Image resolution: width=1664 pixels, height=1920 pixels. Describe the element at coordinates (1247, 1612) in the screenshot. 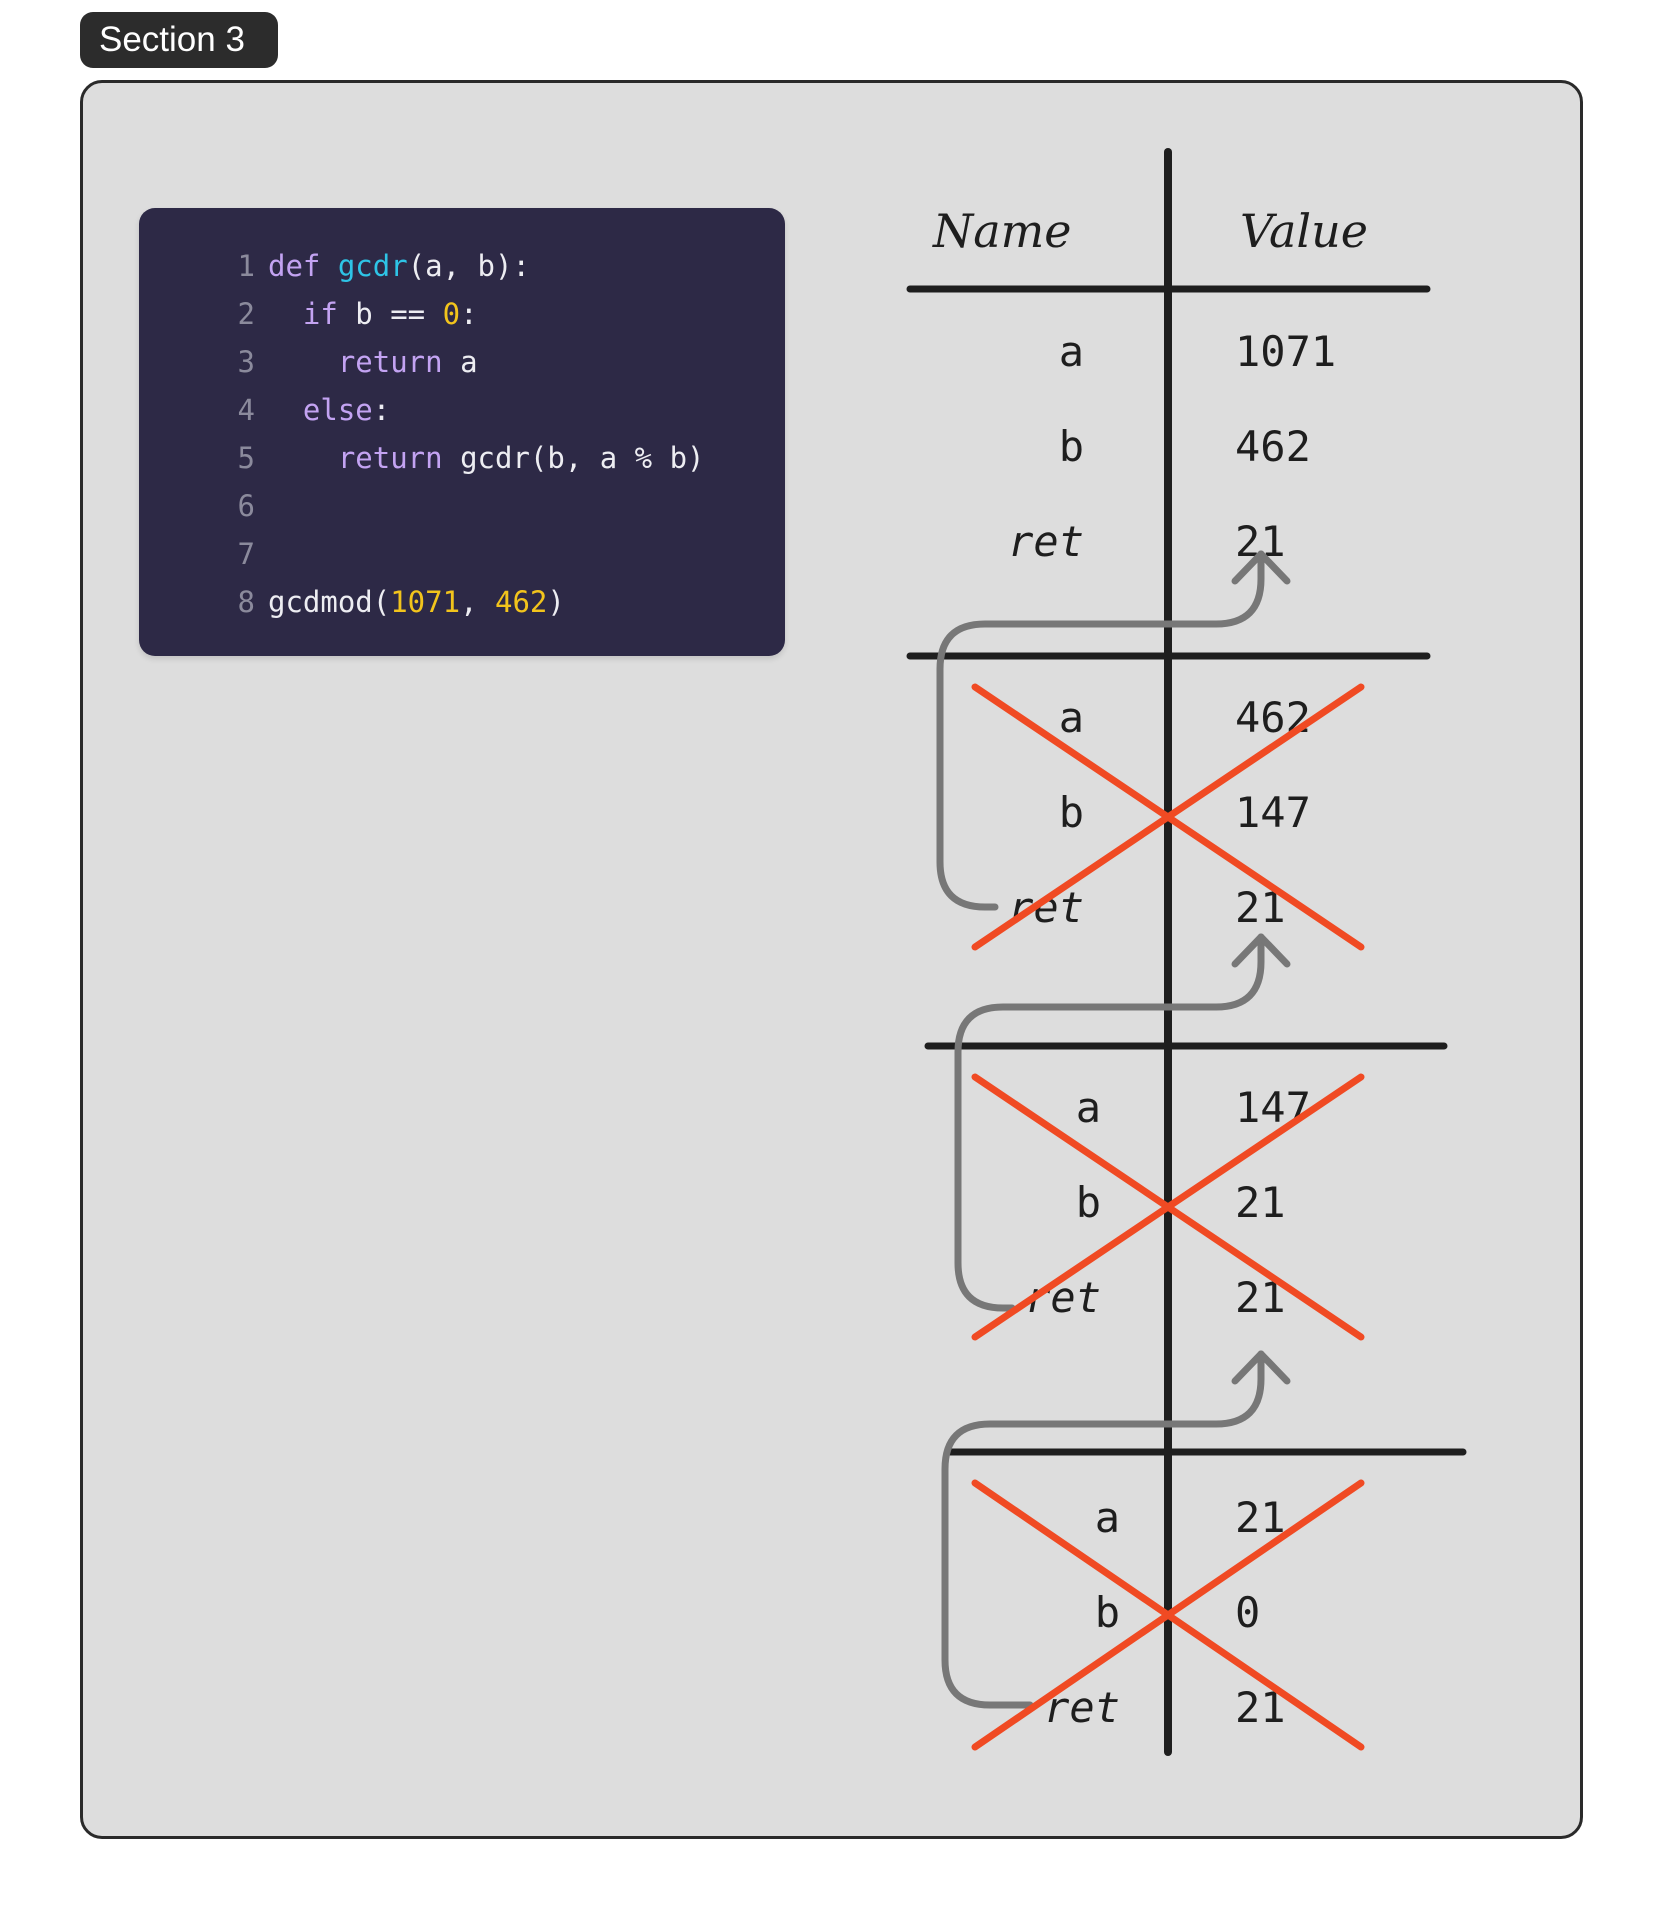

I see `variable-value: 0` at that location.